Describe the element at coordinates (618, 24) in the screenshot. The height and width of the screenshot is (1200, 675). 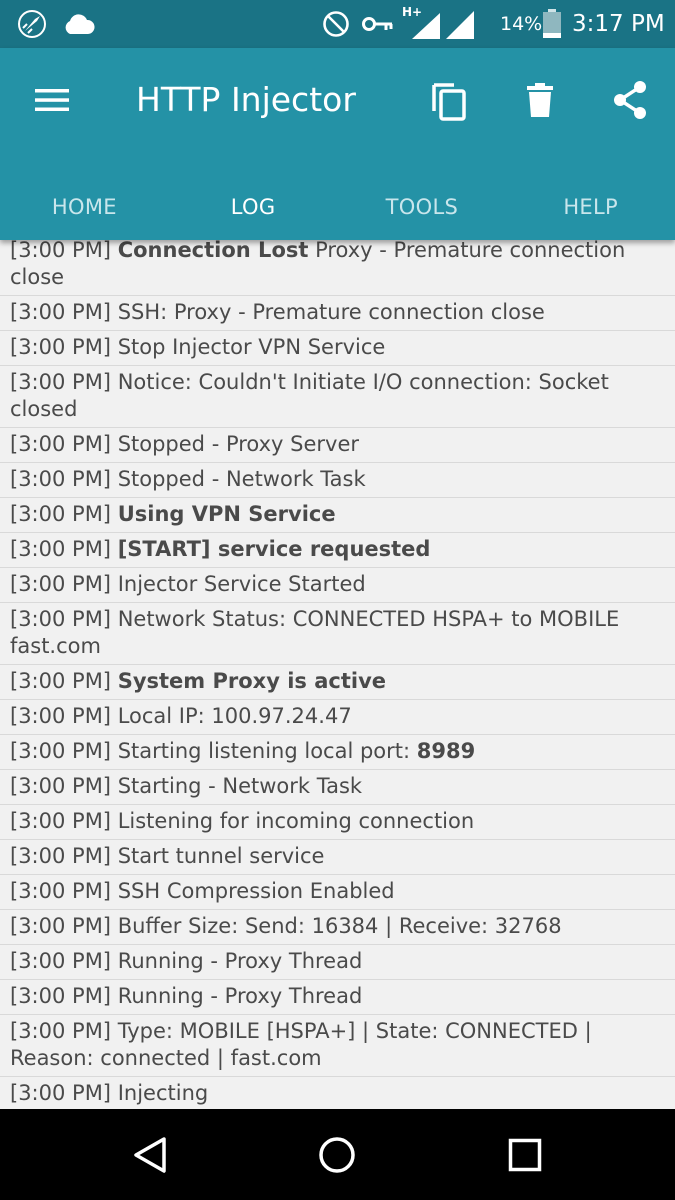
I see `clock: 3:17 PM` at that location.